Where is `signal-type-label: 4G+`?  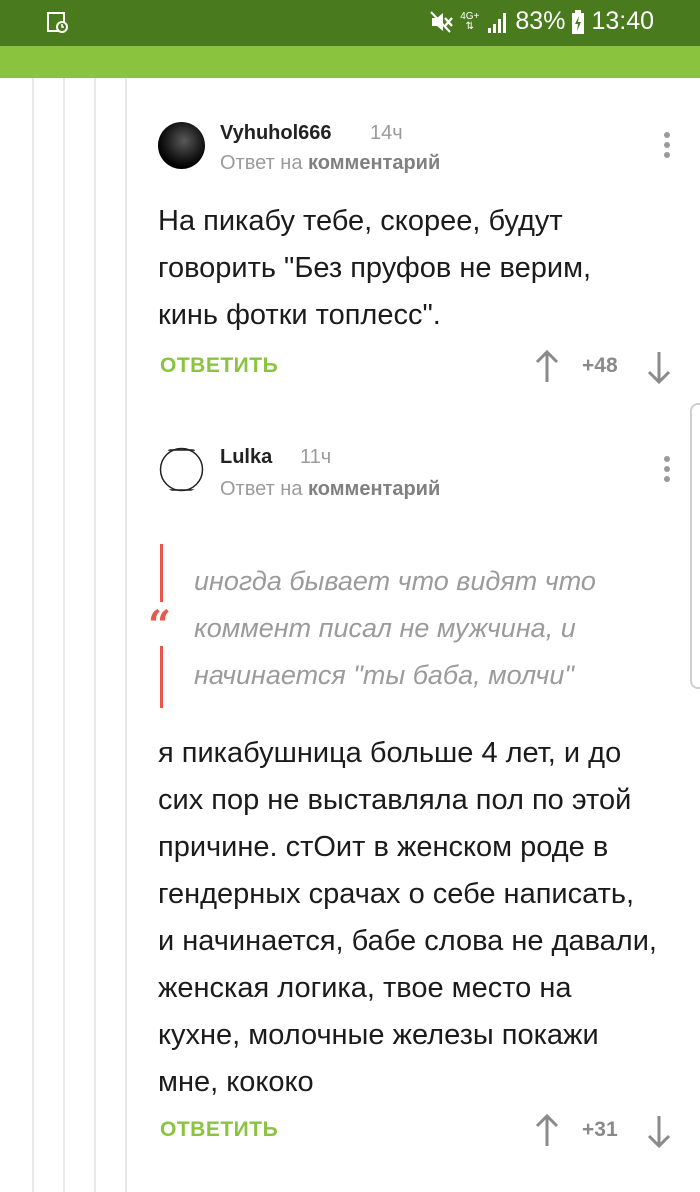
signal-type-label: 4G+ is located at coordinates (470, 16).